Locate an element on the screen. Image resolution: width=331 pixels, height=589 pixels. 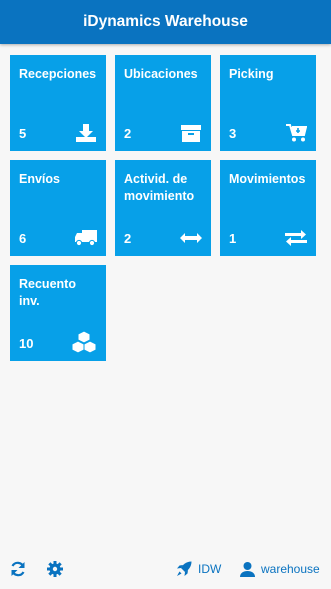
rocket-icon is located at coordinates (184, 569).